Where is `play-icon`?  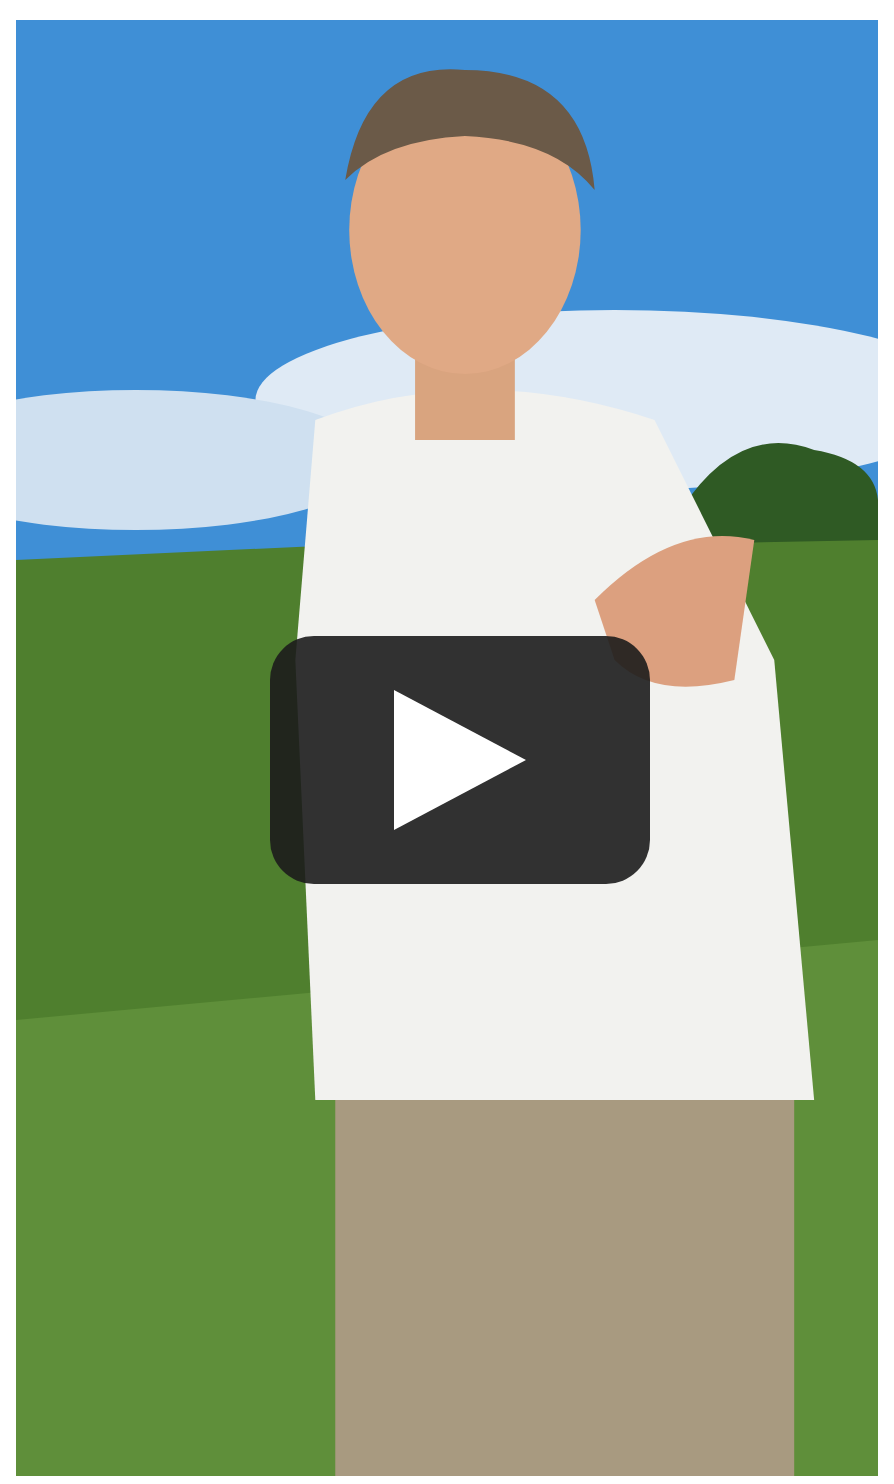 play-icon is located at coordinates (460, 760).